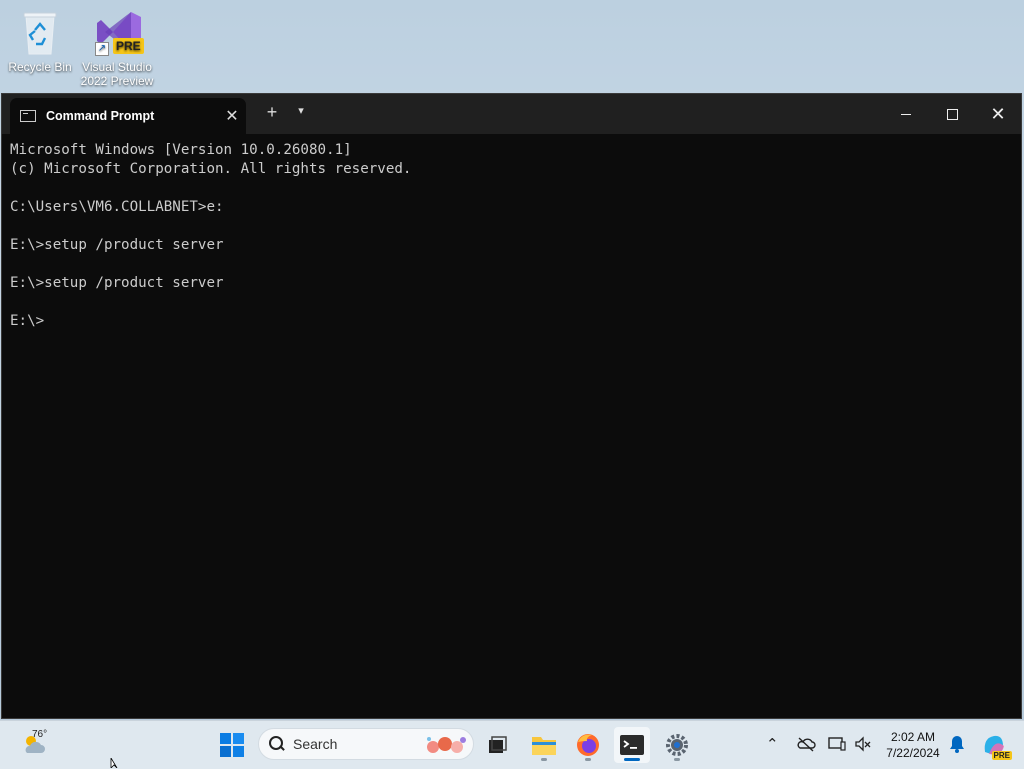 Image resolution: width=1024 pixels, height=769 pixels. What do you see at coordinates (114, 763) in the screenshot?
I see `mouse-cursor-icon` at bounding box center [114, 763].